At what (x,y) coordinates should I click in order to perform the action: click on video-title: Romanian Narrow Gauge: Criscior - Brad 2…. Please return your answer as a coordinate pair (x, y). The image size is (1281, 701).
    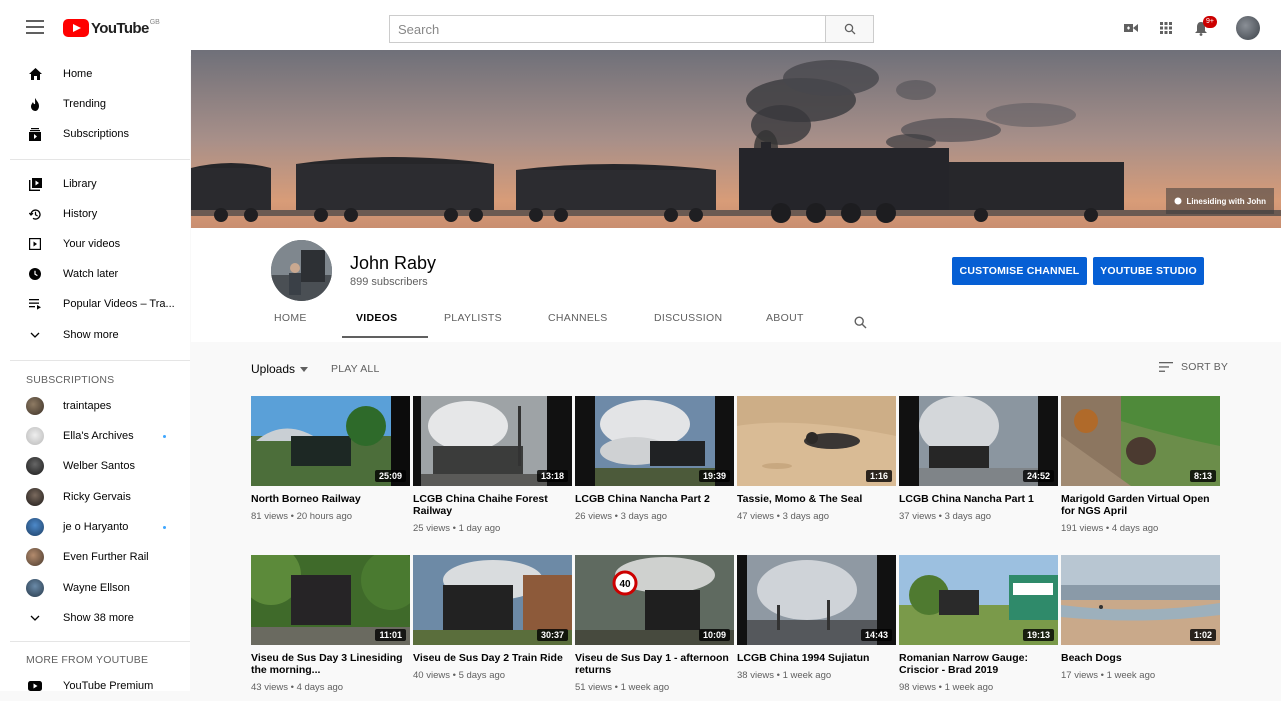
    Looking at the image, I should click on (978, 664).